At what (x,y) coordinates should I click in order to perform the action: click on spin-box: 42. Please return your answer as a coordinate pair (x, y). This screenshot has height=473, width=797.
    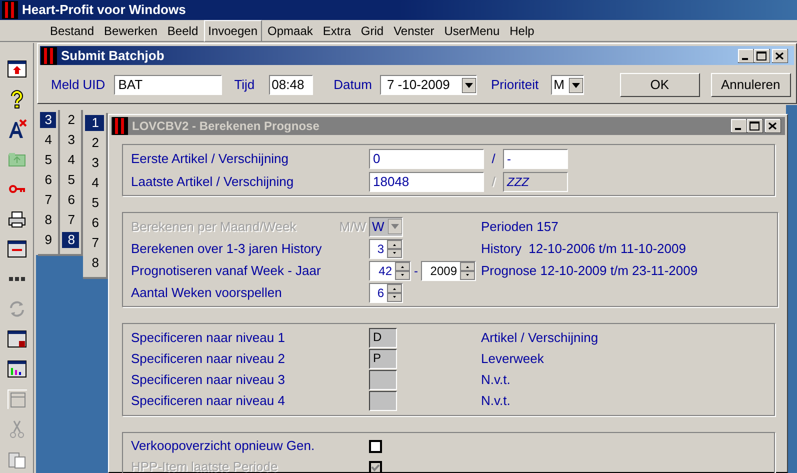
    Looking at the image, I should click on (390, 270).